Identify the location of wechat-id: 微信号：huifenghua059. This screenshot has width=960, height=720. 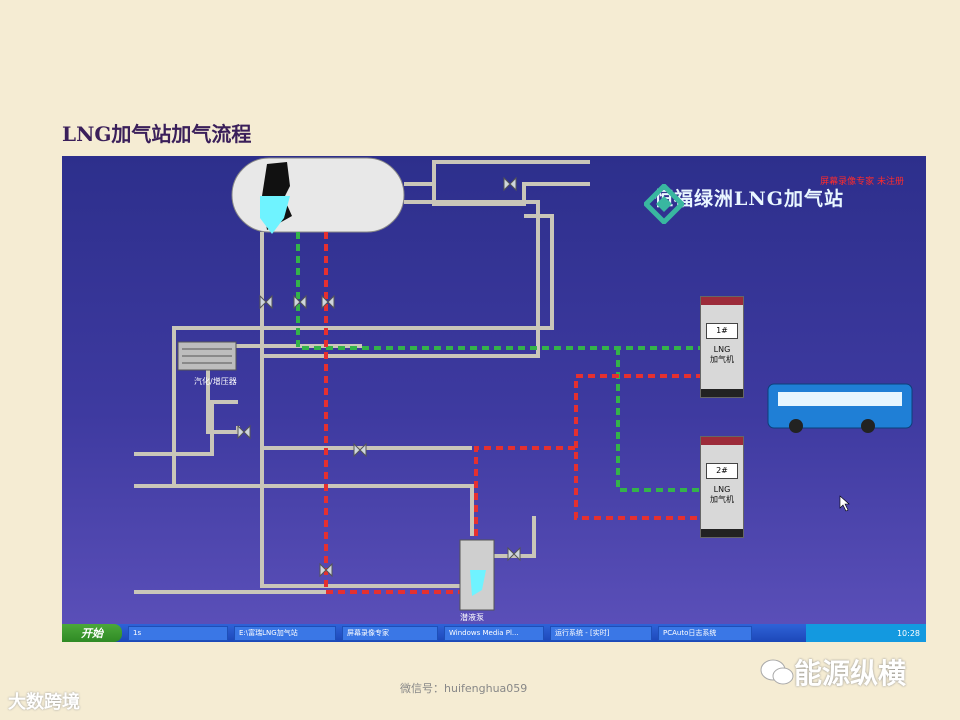
(464, 688).